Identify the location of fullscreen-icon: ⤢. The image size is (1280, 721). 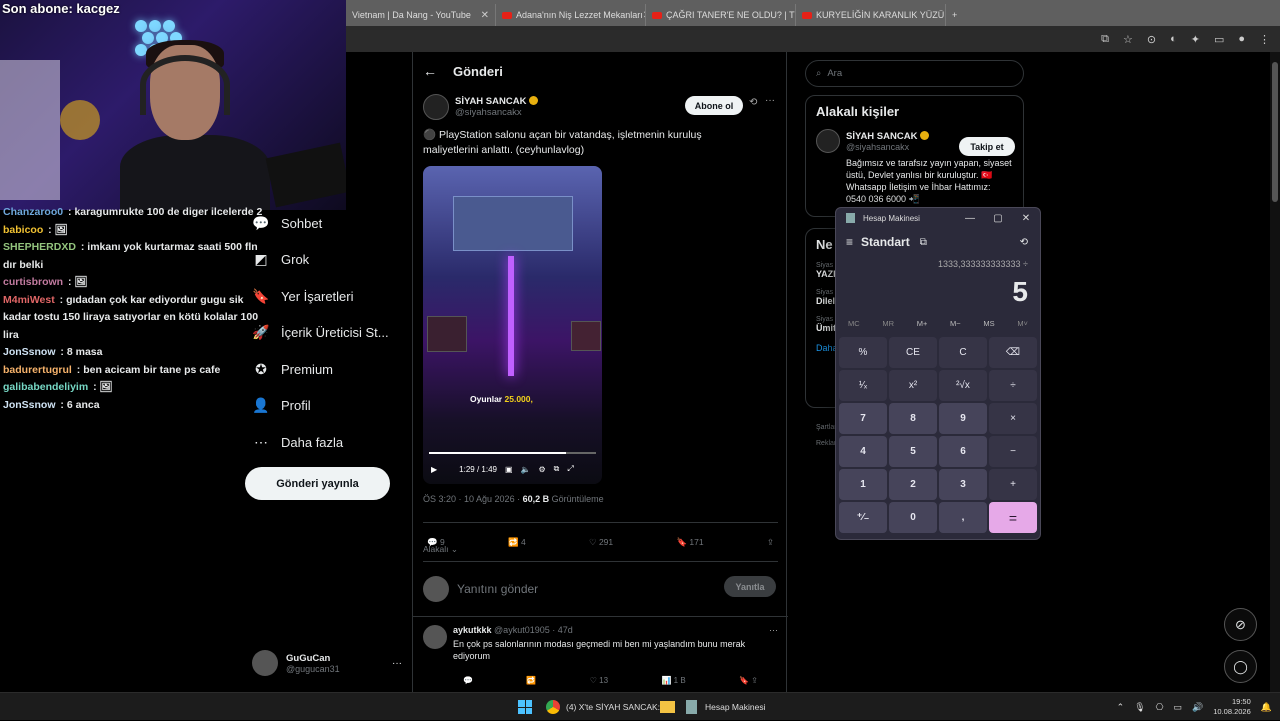
(570, 469).